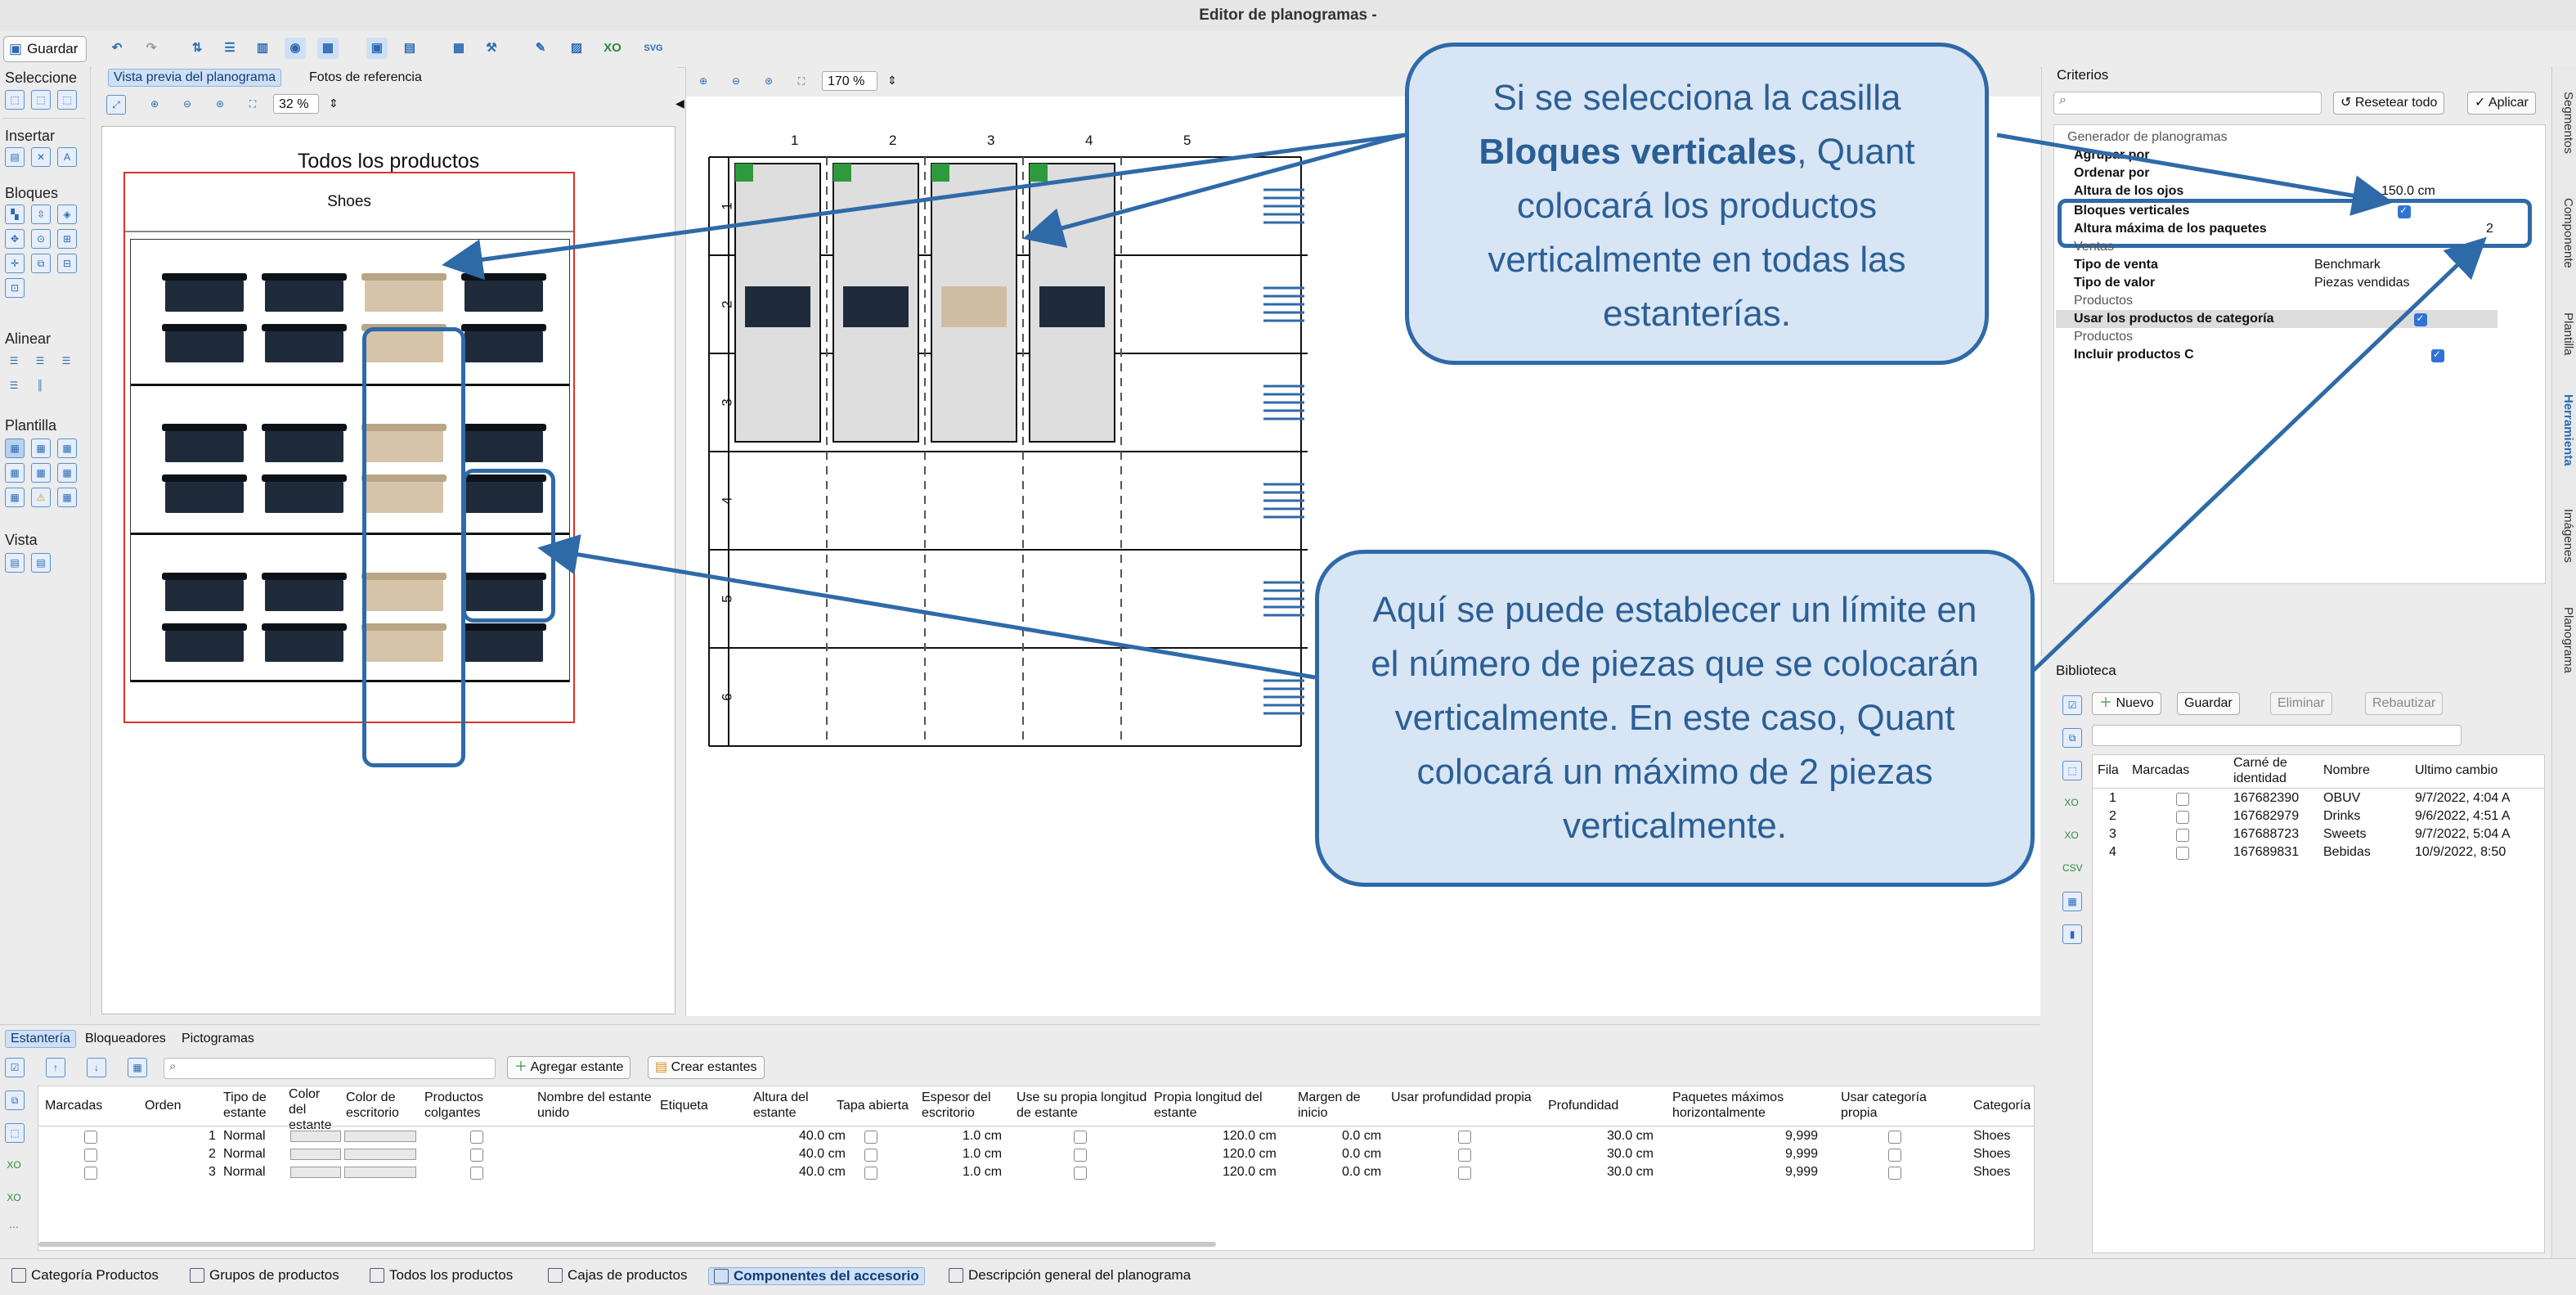 The height and width of the screenshot is (1295, 2576). I want to click on block-add-icon: ✛, so click(15, 263).